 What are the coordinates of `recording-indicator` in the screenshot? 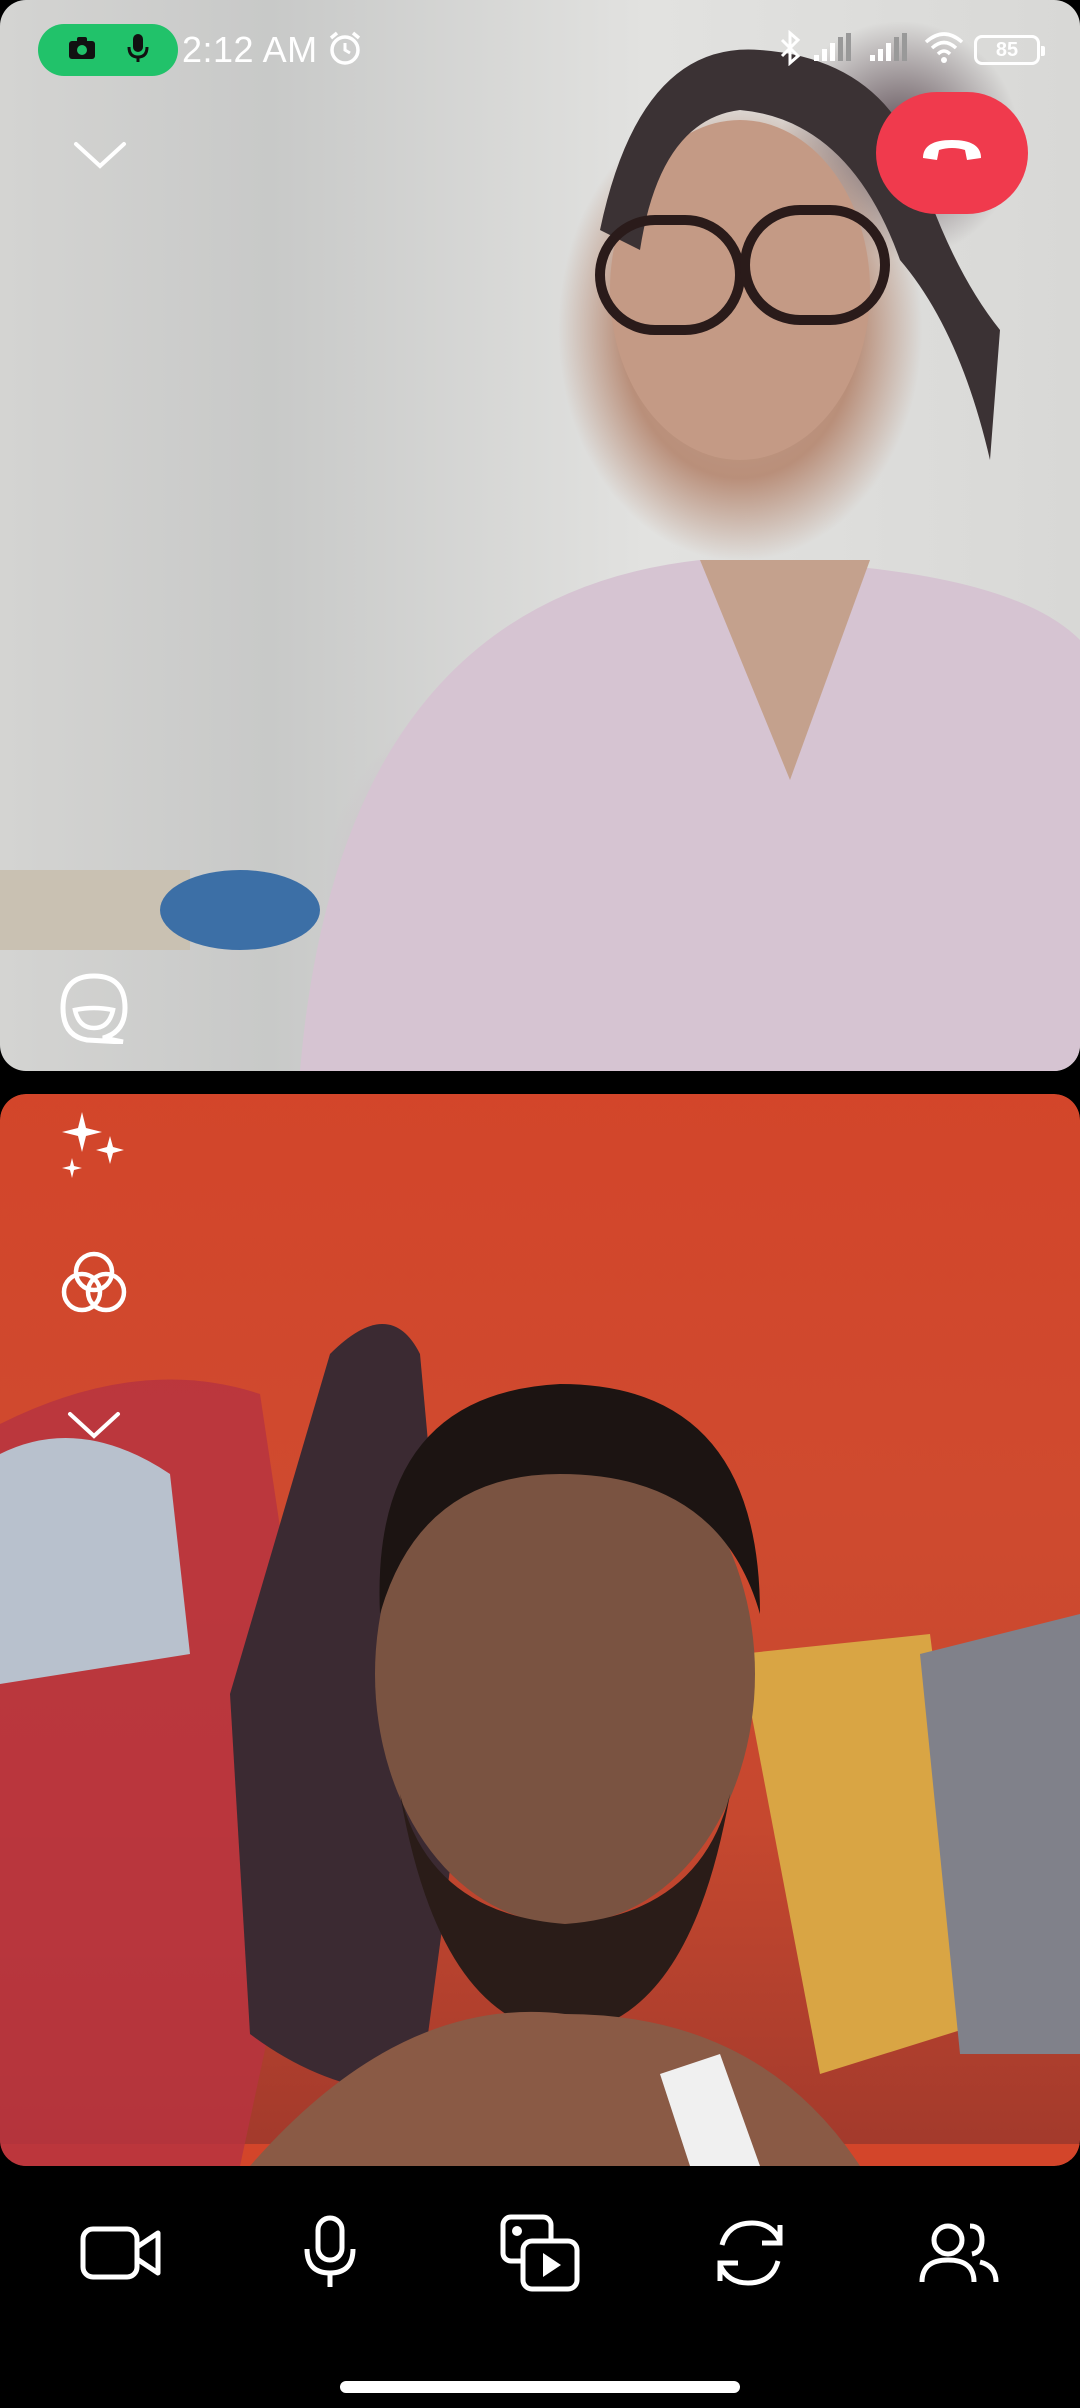 It's located at (108, 50).